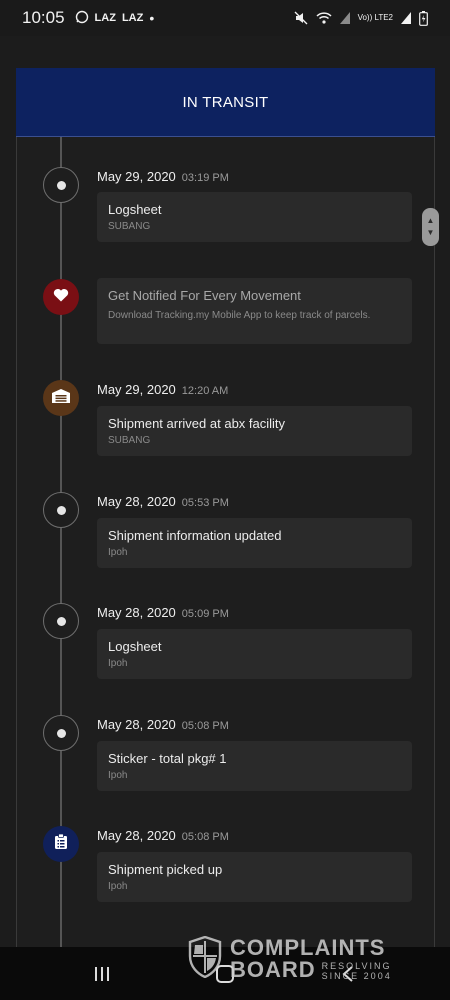  What do you see at coordinates (225, 18) in the screenshot?
I see `status-bar: 10:05 LAZ LAZ • Vo)) LTE2` at bounding box center [225, 18].